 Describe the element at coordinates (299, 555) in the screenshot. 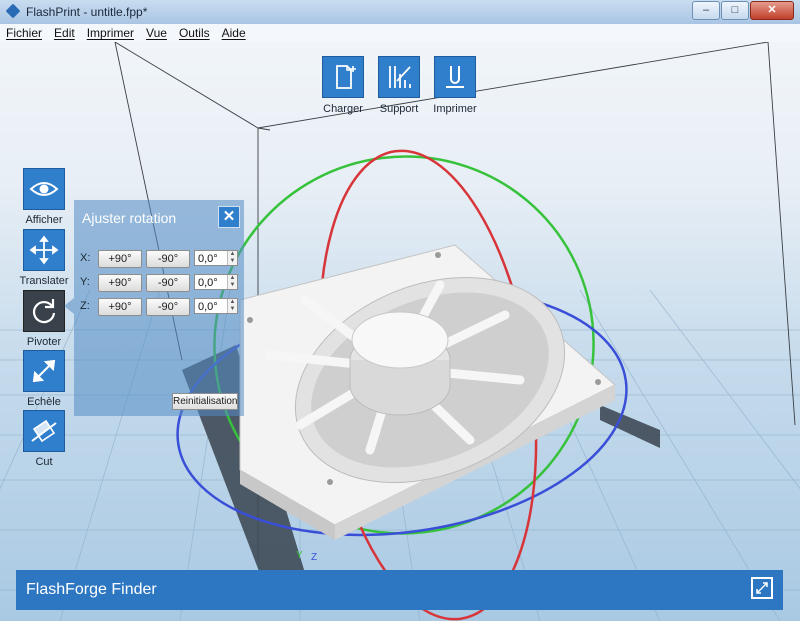

I see `axis-indicator-y: Y` at that location.